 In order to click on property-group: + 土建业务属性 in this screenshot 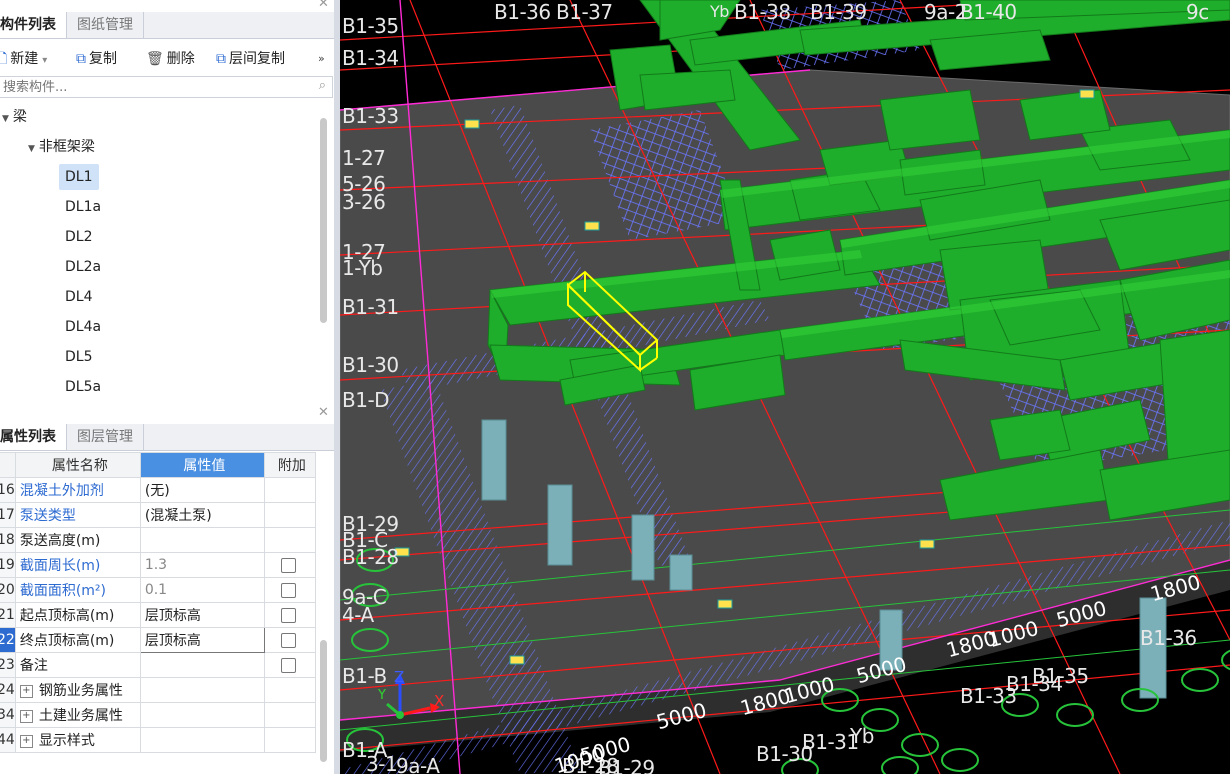, I will do `click(77, 715)`.